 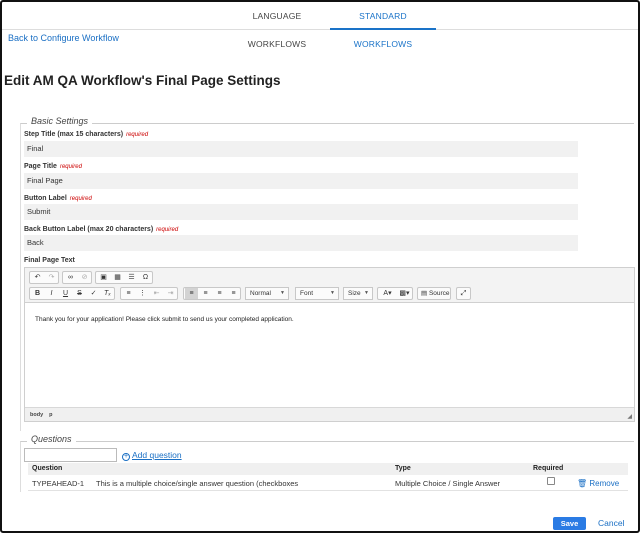 I want to click on trash-icon: 🗑, so click(x=583, y=483).